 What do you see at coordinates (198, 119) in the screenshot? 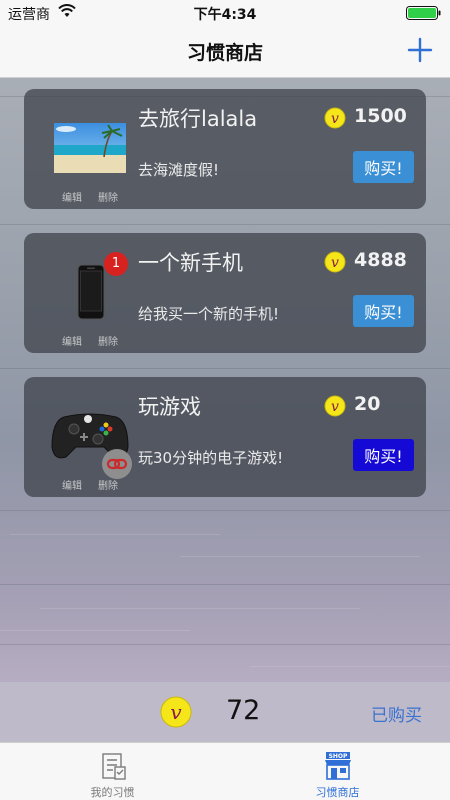
I see `item-title: 去旅行lalala` at bounding box center [198, 119].